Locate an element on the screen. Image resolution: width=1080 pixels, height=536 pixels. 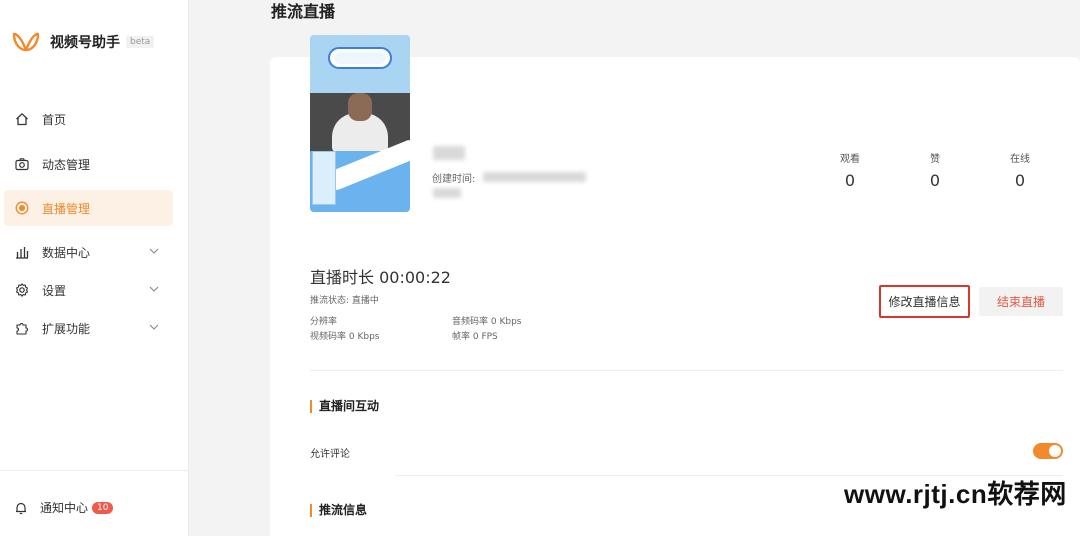
notification-center: 通知中心 10 is located at coordinates (64, 507).